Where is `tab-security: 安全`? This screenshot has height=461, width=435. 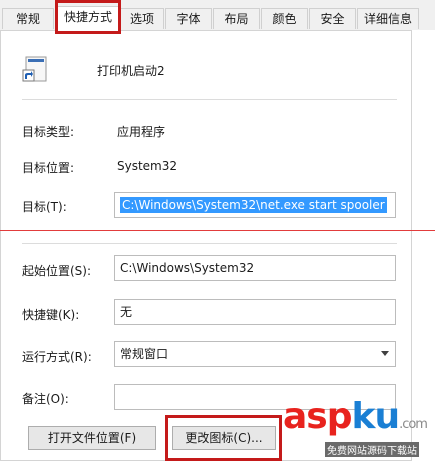
tab-security: 安全 is located at coordinates (332, 18).